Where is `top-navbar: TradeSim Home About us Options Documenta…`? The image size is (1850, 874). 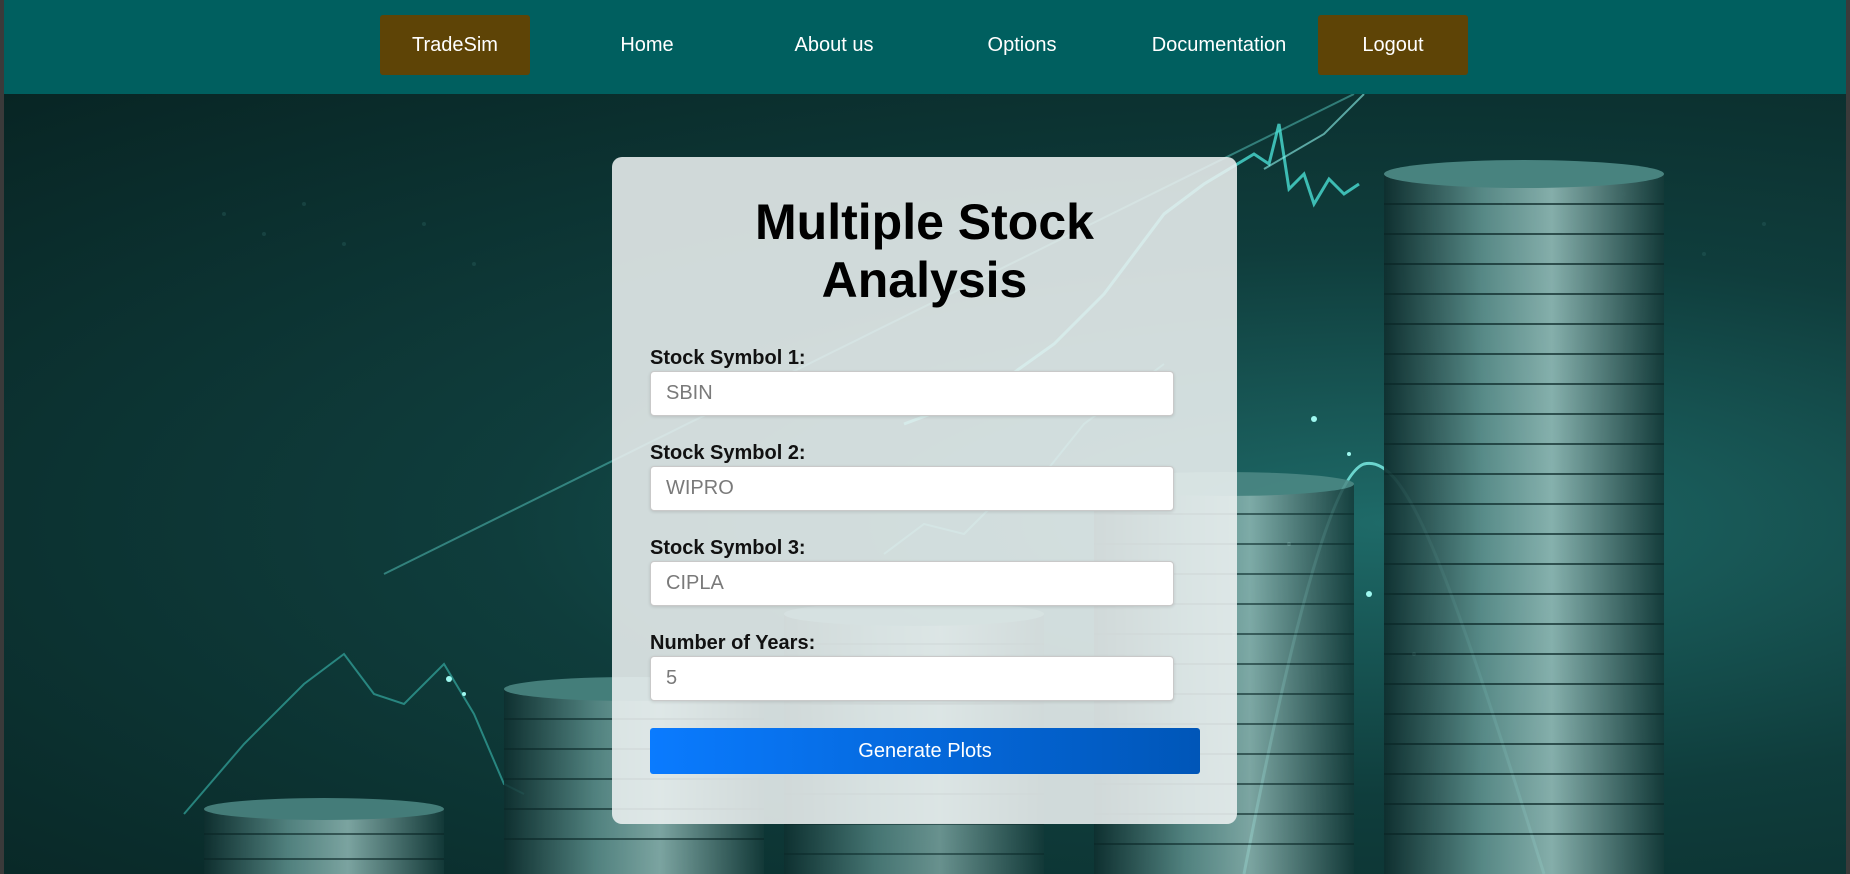
top-navbar: TradeSim Home About us Options Documenta… is located at coordinates (925, 47).